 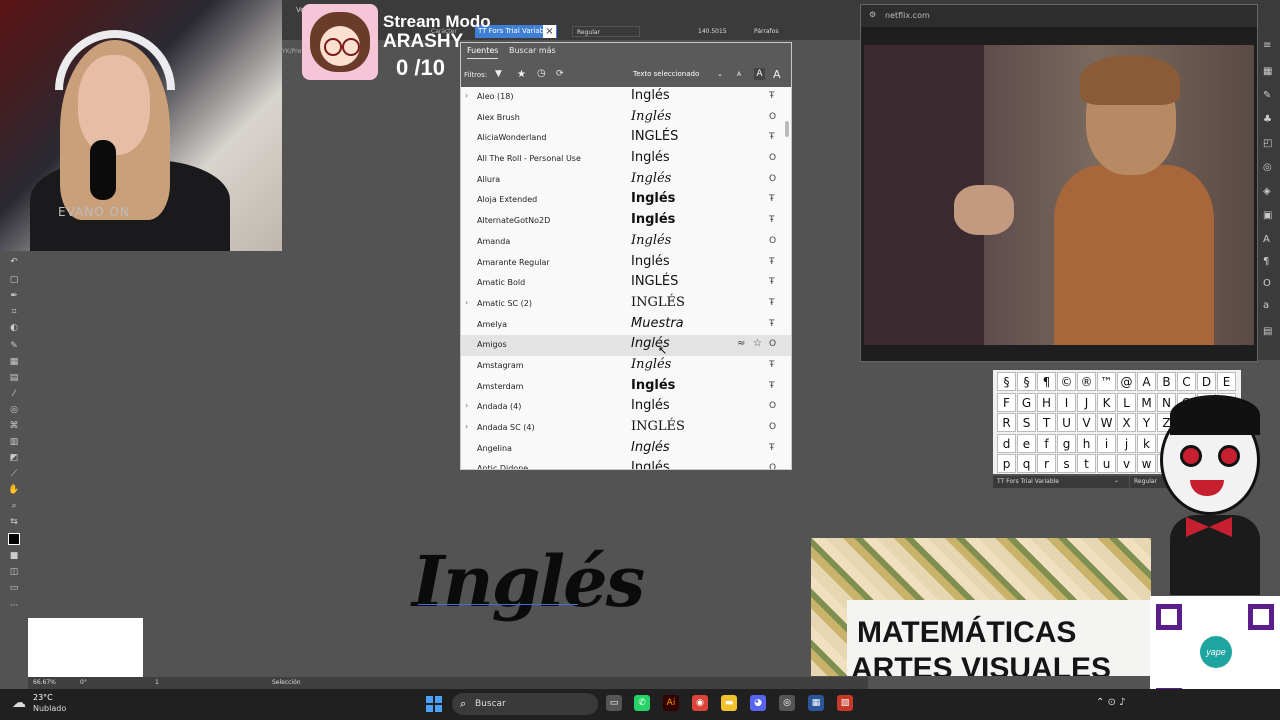 What do you see at coordinates (1026, 422) in the screenshot?
I see `glyph-cell: S` at bounding box center [1026, 422].